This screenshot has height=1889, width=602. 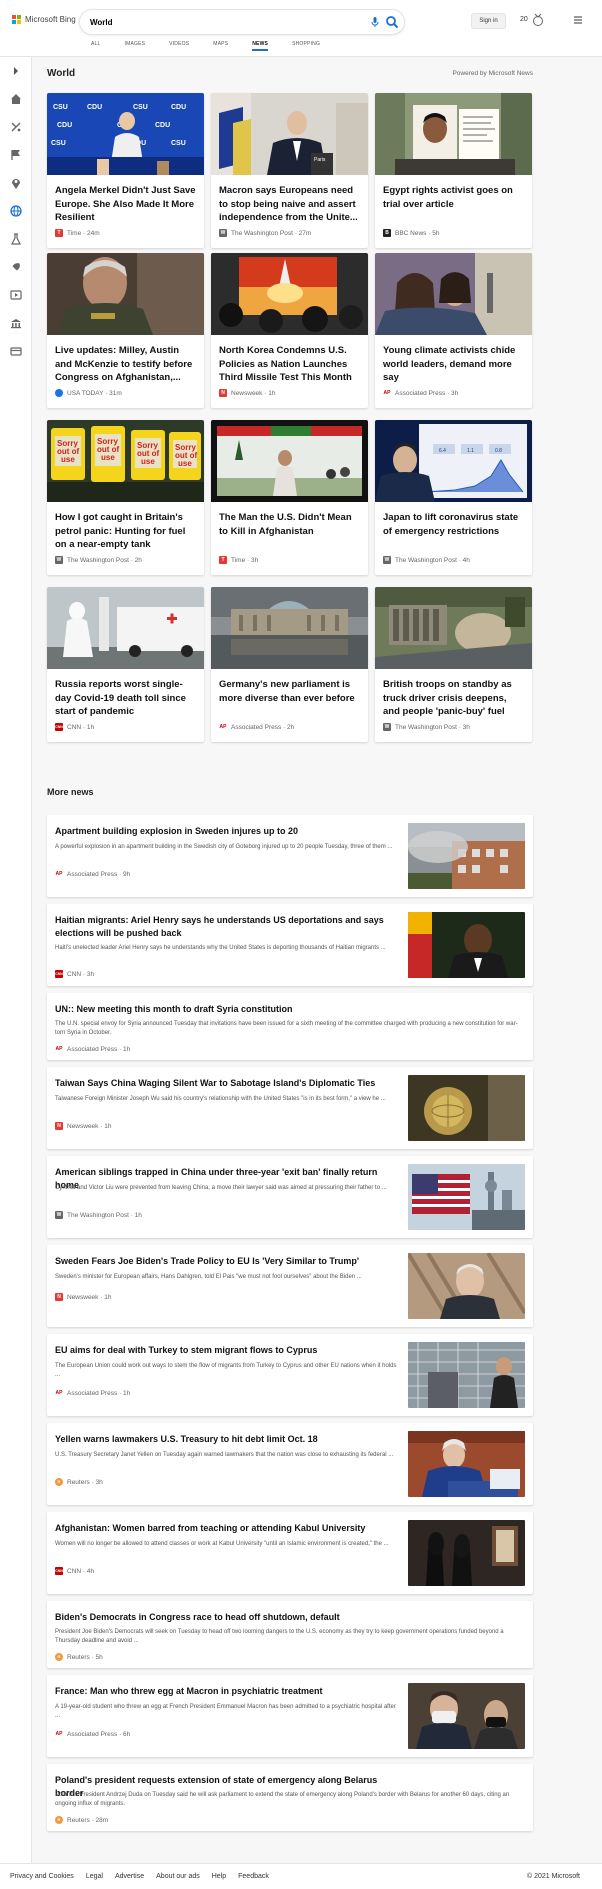 I want to click on globe-icon, so click(x=16, y=211).